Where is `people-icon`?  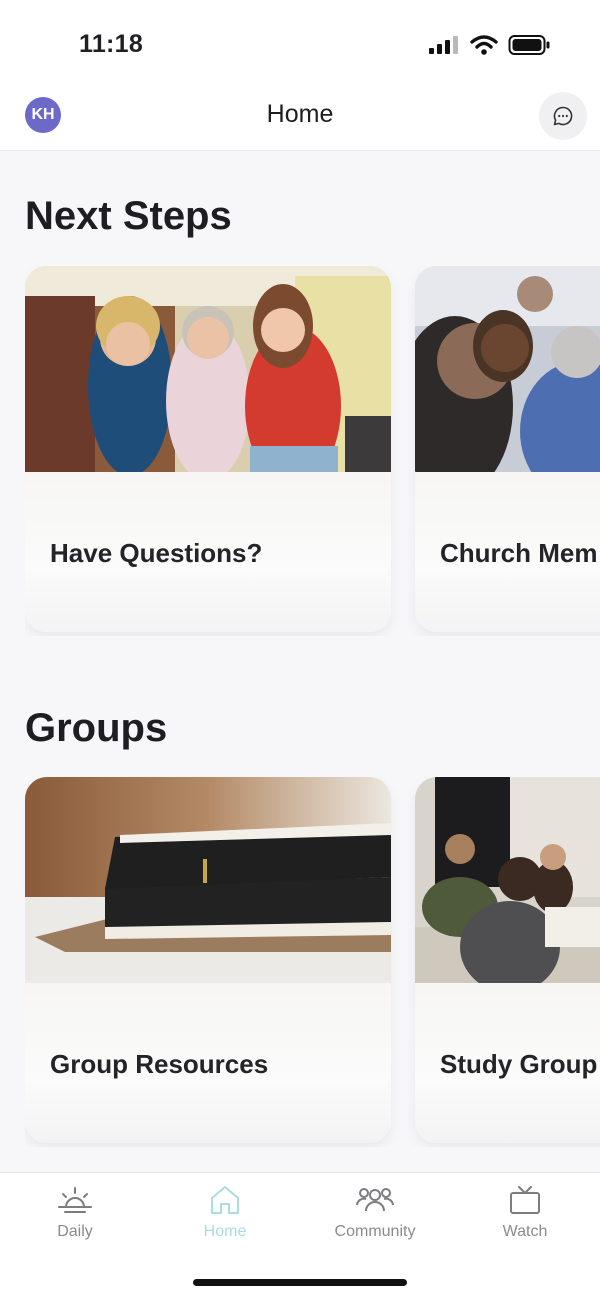 people-icon is located at coordinates (375, 1200).